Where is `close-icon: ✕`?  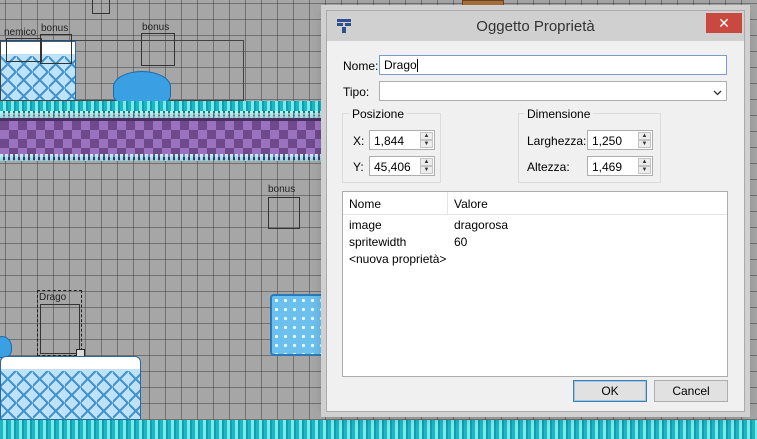 close-icon: ✕ is located at coordinates (724, 23).